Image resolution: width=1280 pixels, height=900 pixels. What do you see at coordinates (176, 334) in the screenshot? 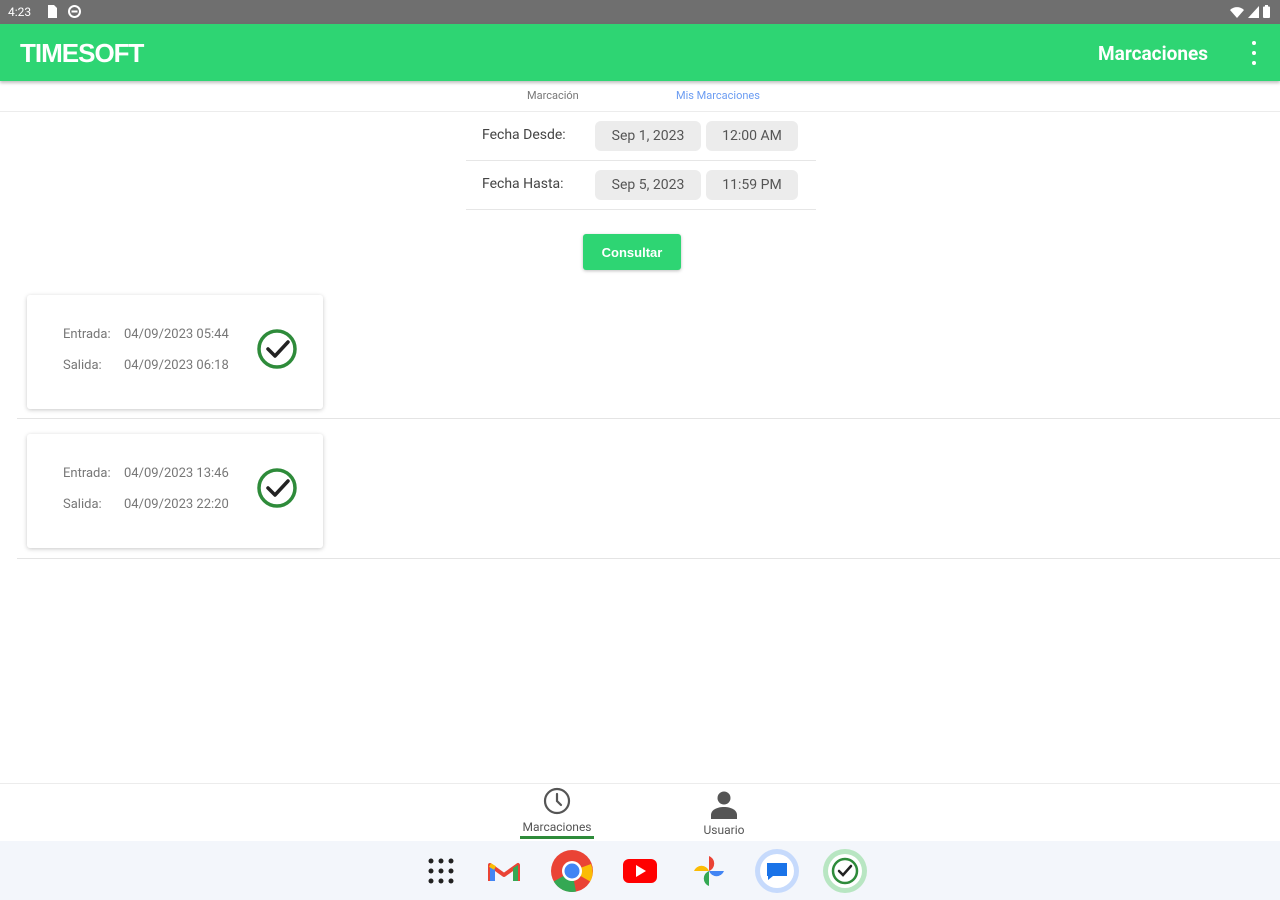
I see `entrada-value: 04/09/2023 05:44` at bounding box center [176, 334].